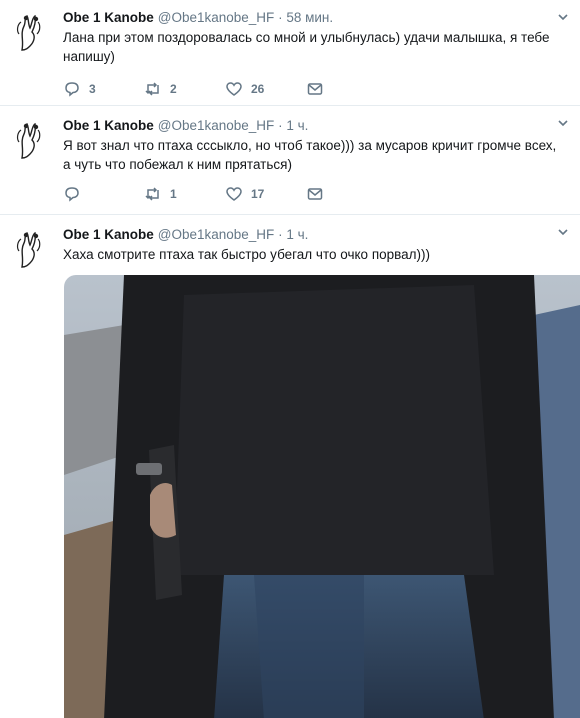  What do you see at coordinates (103, 194) in the screenshot?
I see `reply-button` at bounding box center [103, 194].